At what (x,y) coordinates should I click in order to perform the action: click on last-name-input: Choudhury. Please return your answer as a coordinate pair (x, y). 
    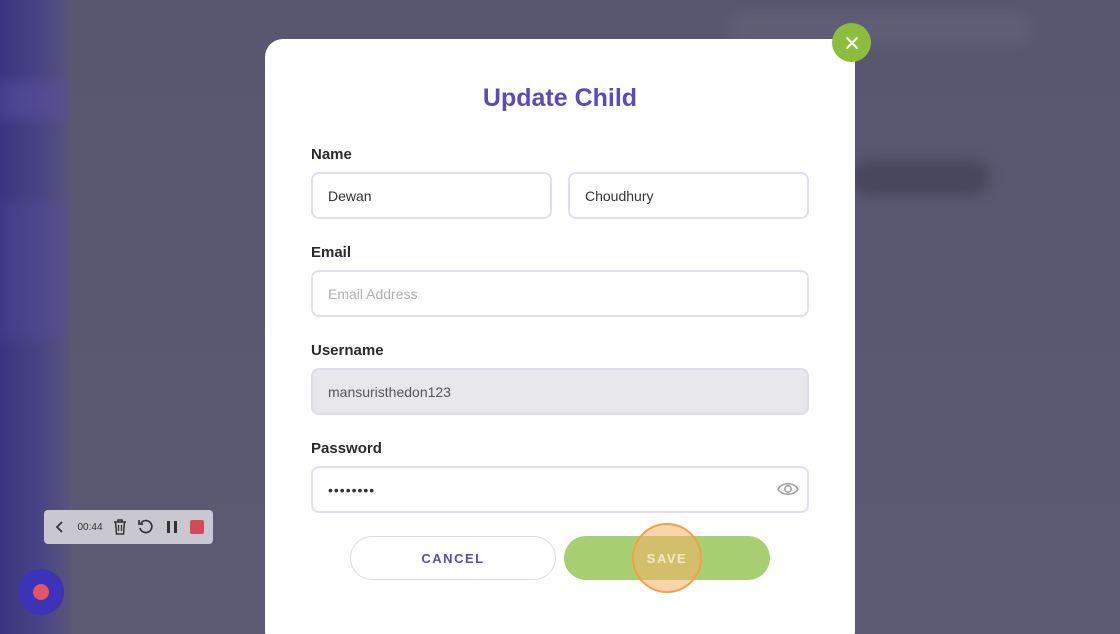
    Looking at the image, I should click on (688, 195).